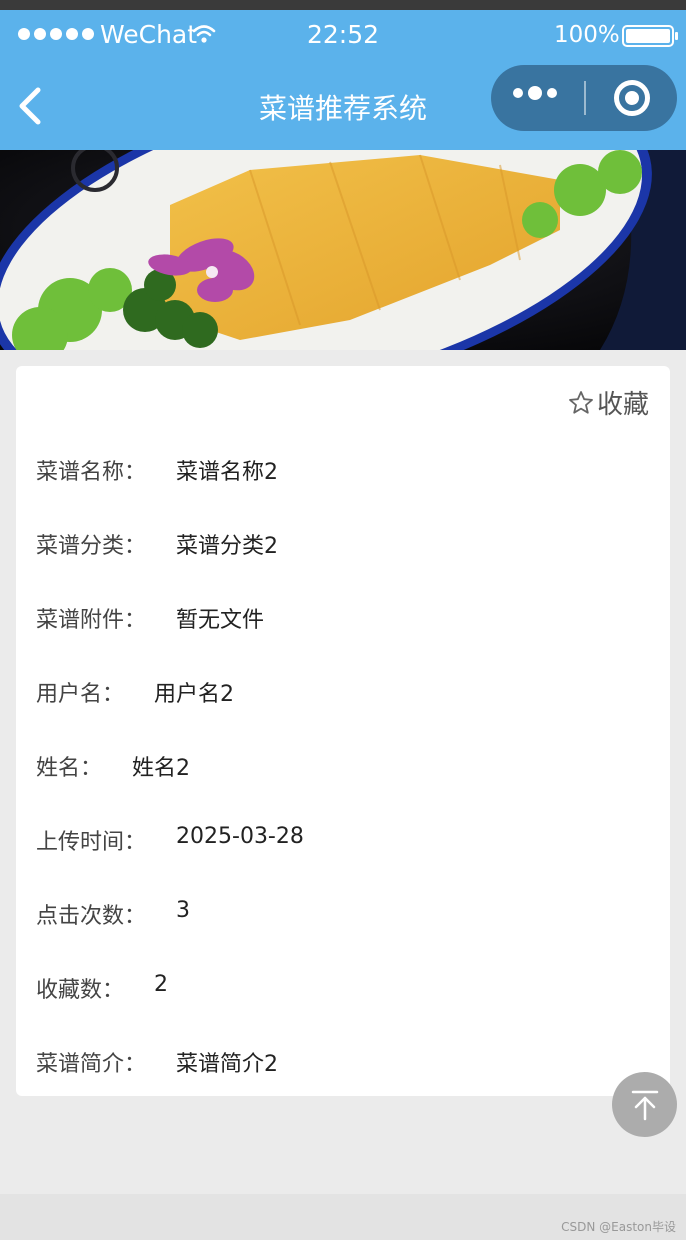  What do you see at coordinates (623, 405) in the screenshot?
I see `favorite-label: 收藏` at bounding box center [623, 405].